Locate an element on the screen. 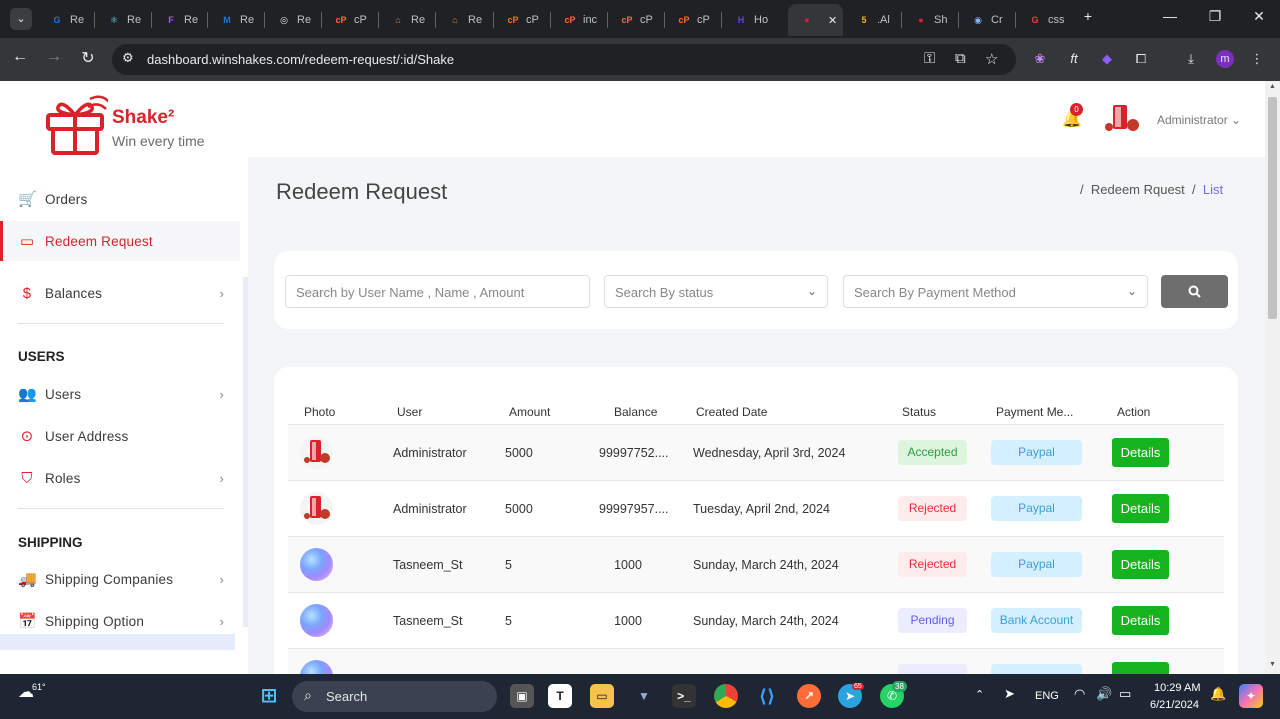  sidebar-item-orders: 🛒 Orders is located at coordinates (120, 199).